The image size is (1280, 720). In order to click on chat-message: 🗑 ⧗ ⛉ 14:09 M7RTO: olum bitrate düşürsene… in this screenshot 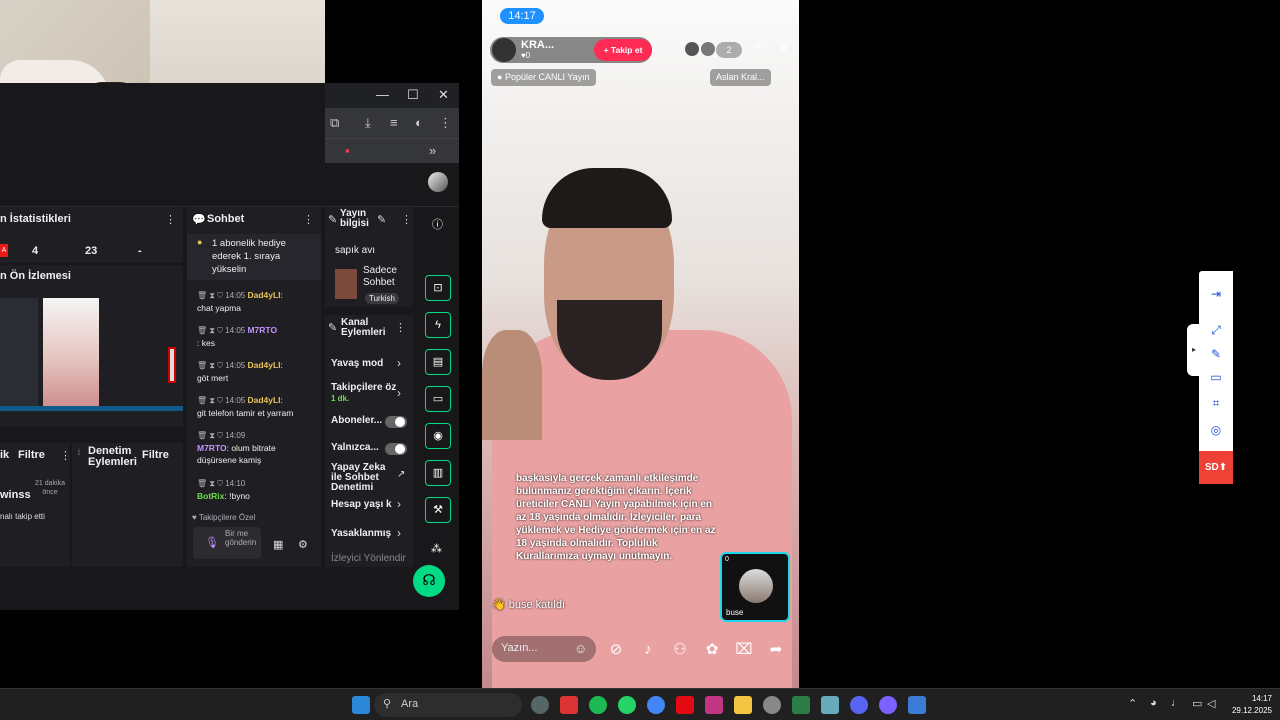, I will do `click(257, 447)`.